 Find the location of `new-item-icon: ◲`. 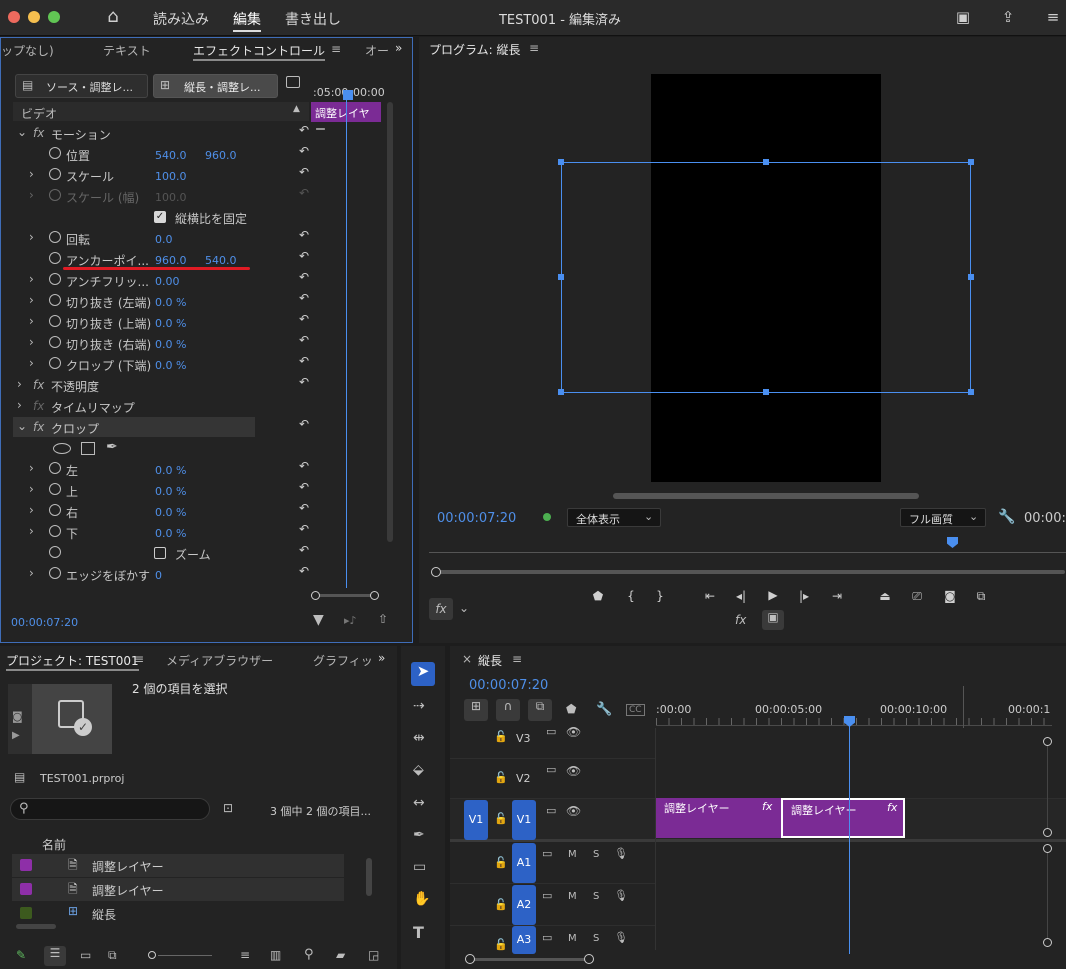

new-item-icon: ◲ is located at coordinates (373, 955).